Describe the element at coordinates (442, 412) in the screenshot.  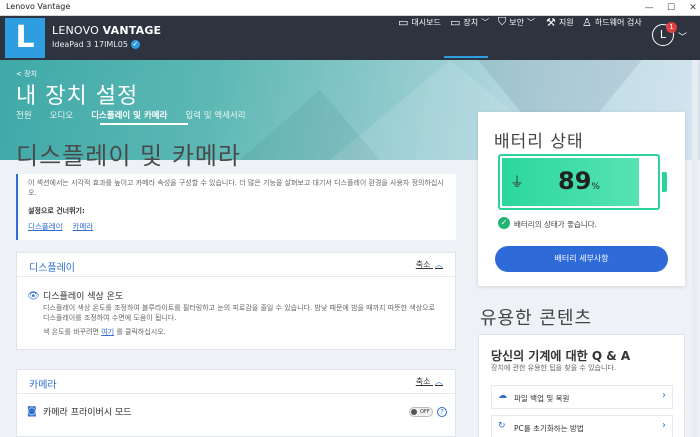
I see `help-icon: ?` at that location.